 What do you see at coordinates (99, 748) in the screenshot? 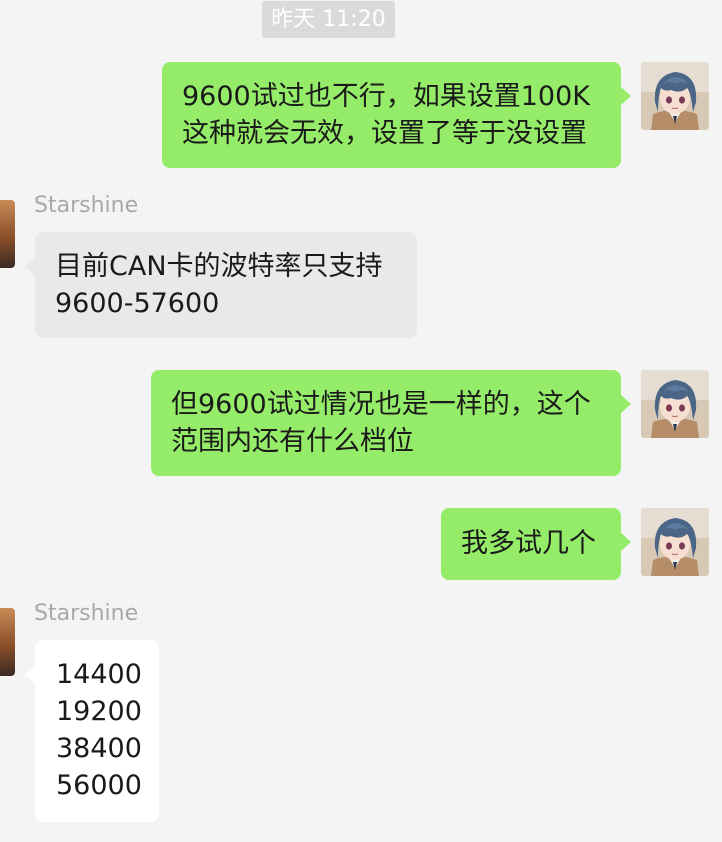
I see `message-text-line: 38400` at bounding box center [99, 748].